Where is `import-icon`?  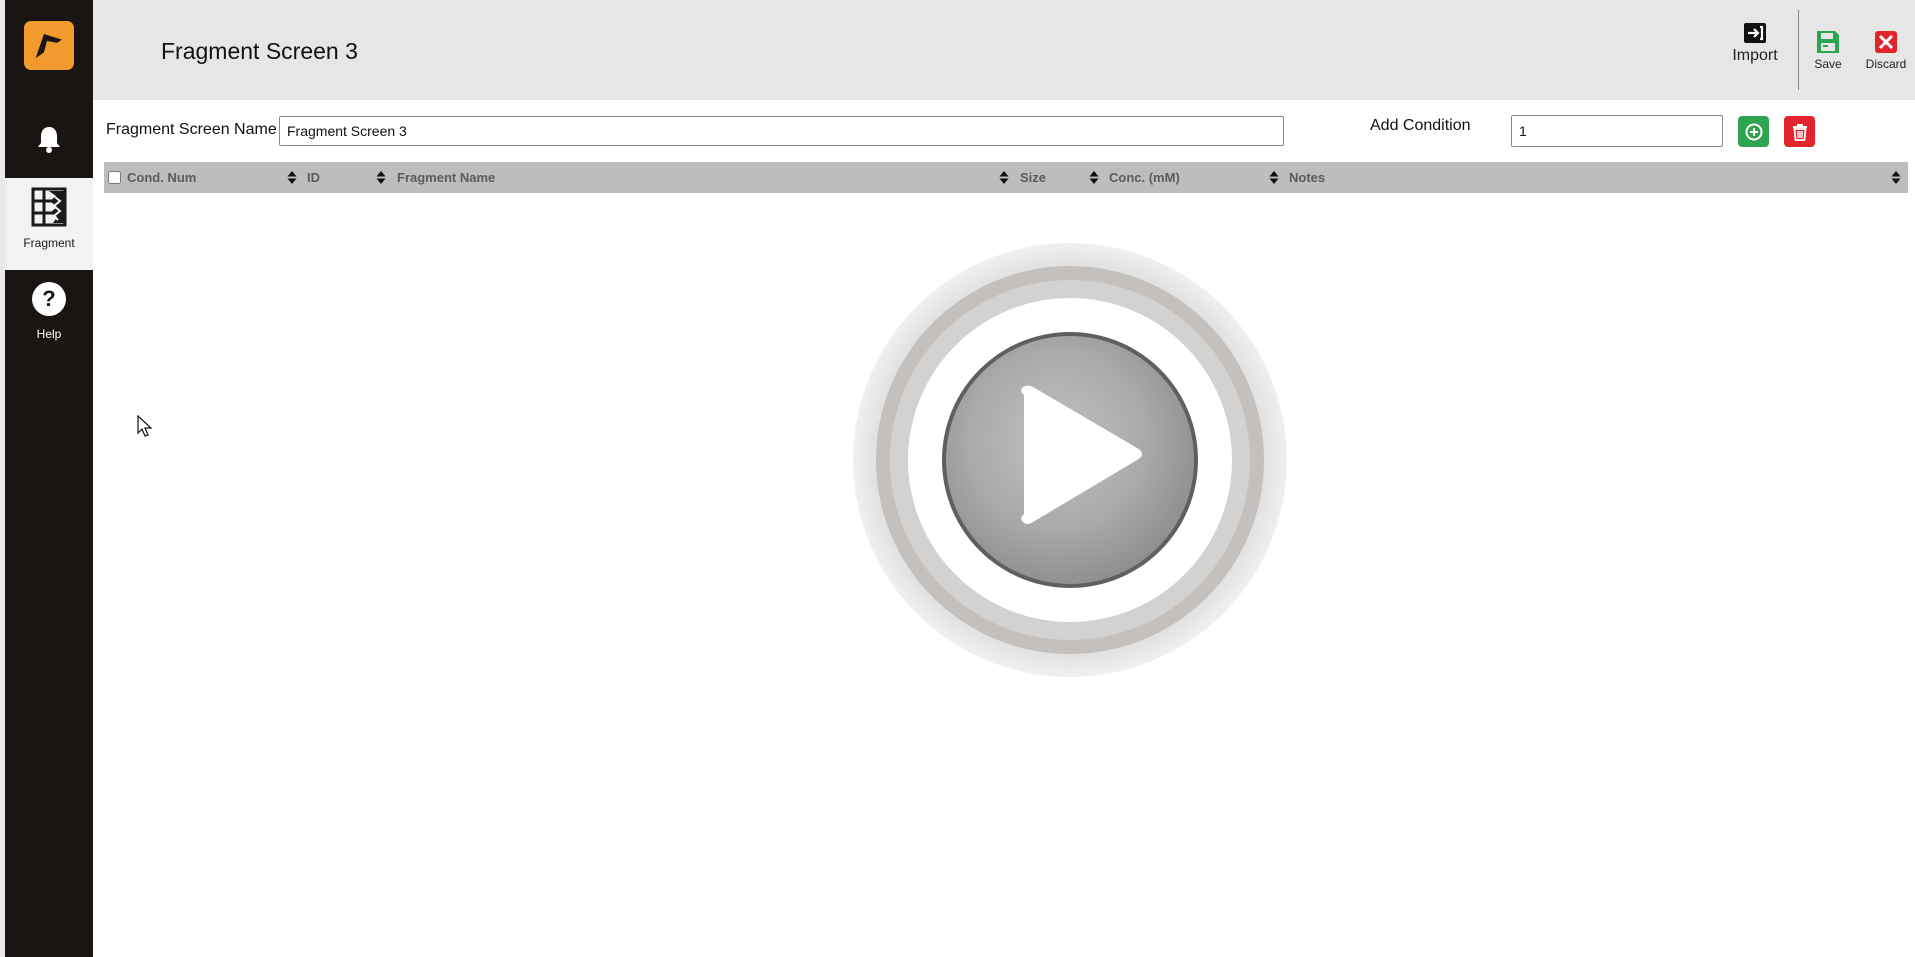 import-icon is located at coordinates (1755, 33).